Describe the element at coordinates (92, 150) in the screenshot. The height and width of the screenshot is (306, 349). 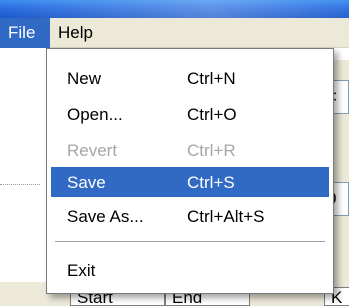
I see `menu-item-label: Revert` at that location.